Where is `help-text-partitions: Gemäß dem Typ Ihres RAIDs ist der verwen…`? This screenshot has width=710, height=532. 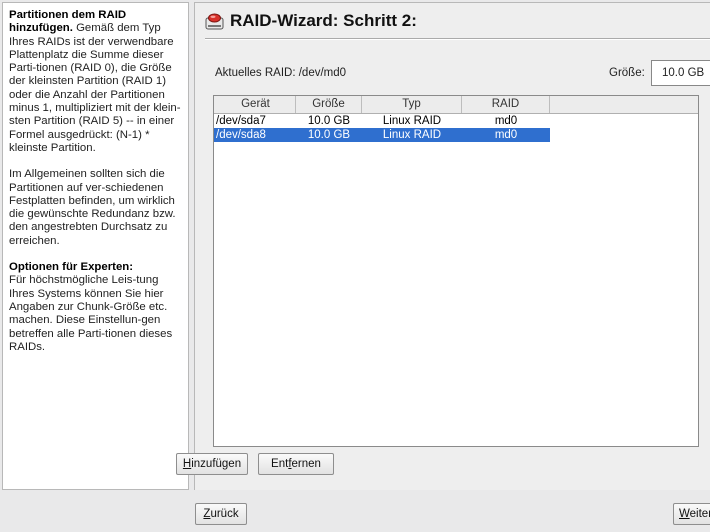
help-text-partitions: Gemäß dem Typ Ihres RAIDs ist der verwen… is located at coordinates (95, 88).